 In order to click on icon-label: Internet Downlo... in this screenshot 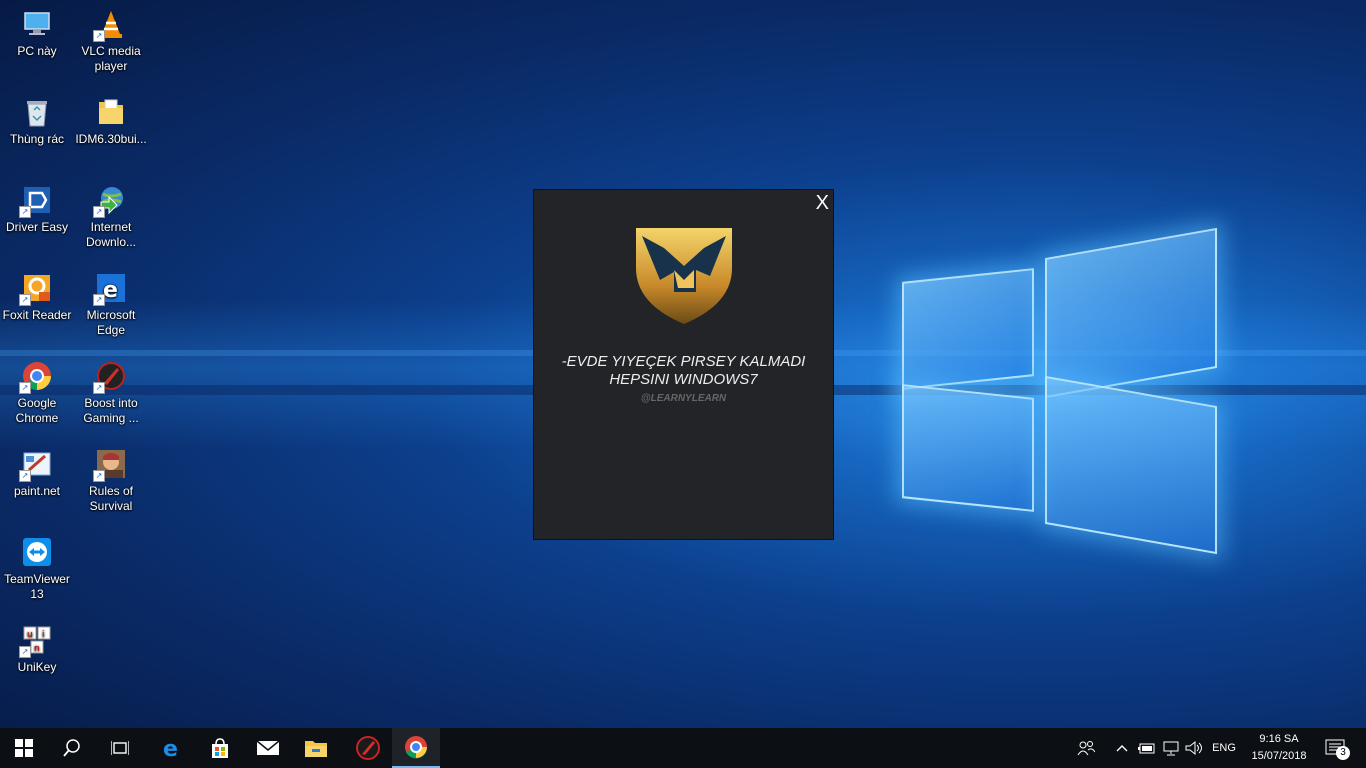, I will do `click(111, 234)`.